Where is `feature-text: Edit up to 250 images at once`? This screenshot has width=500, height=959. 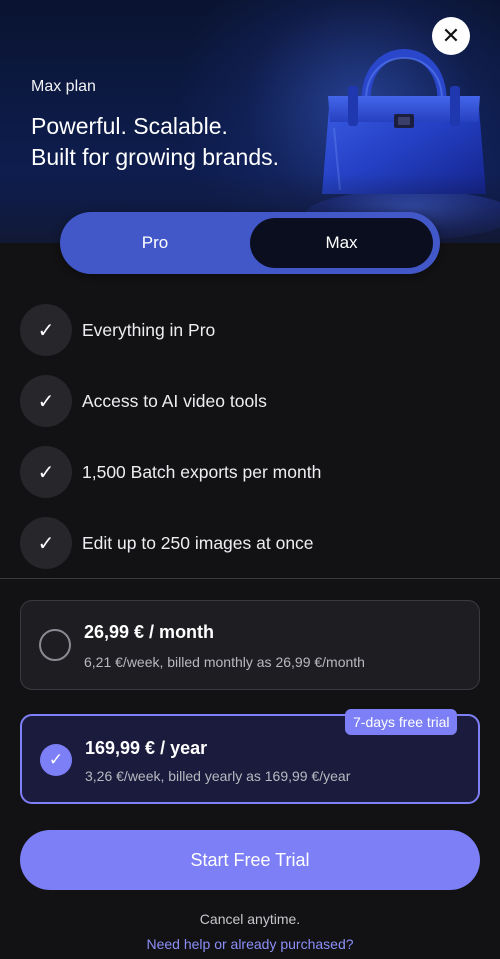
feature-text: Edit up to 250 images at once is located at coordinates (198, 542).